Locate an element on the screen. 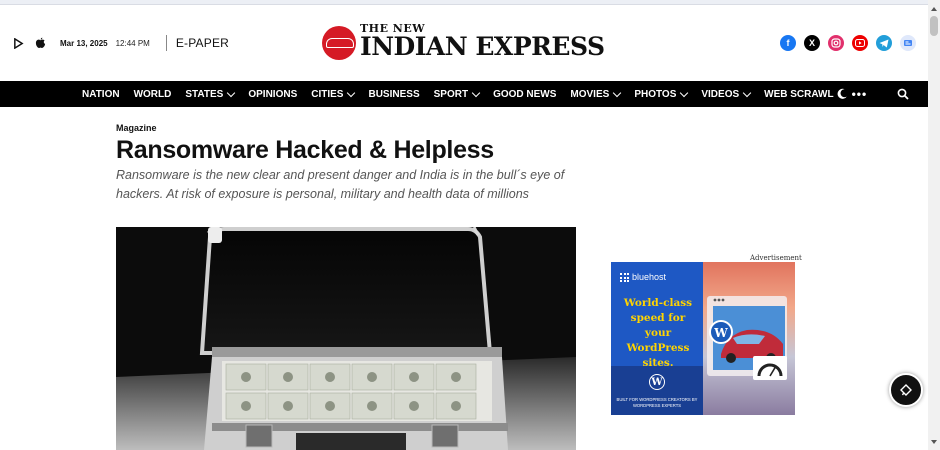  x-icon: X is located at coordinates (812, 43).